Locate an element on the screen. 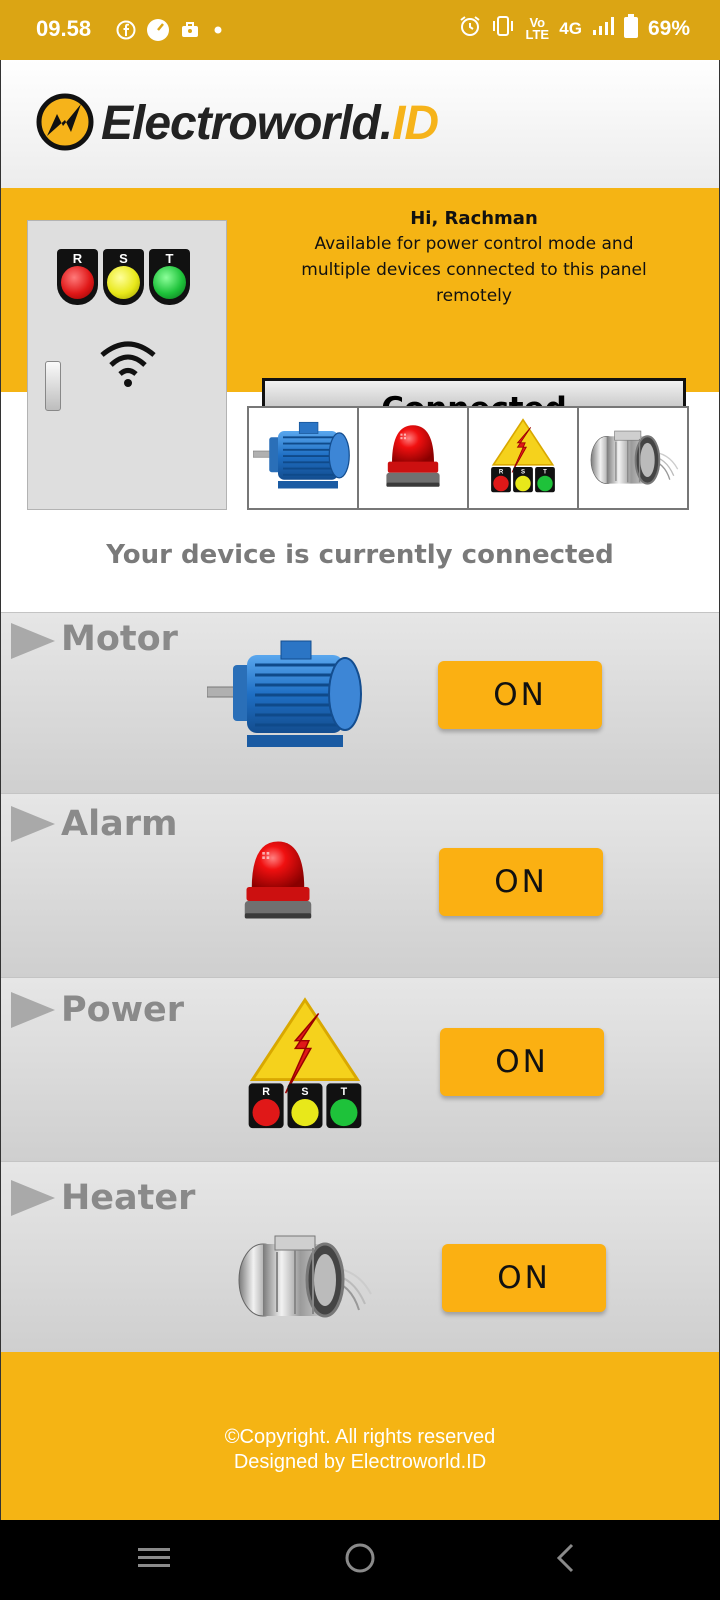 This screenshot has width=720, height=1600. wifi-icon is located at coordinates (128, 366).